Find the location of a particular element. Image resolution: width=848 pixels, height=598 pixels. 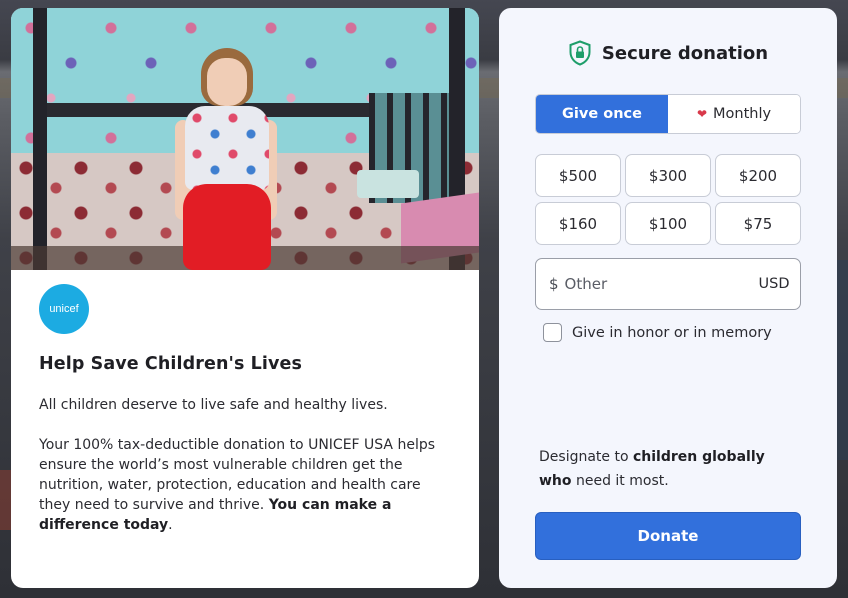

child-face is located at coordinates (227, 82).